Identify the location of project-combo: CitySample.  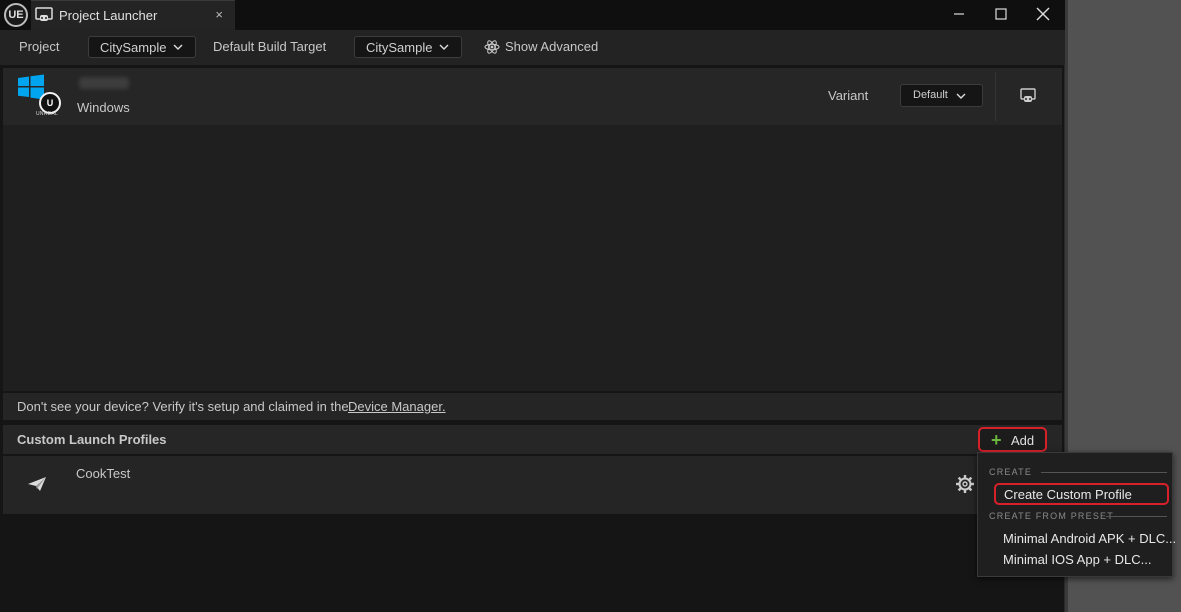
(142, 47).